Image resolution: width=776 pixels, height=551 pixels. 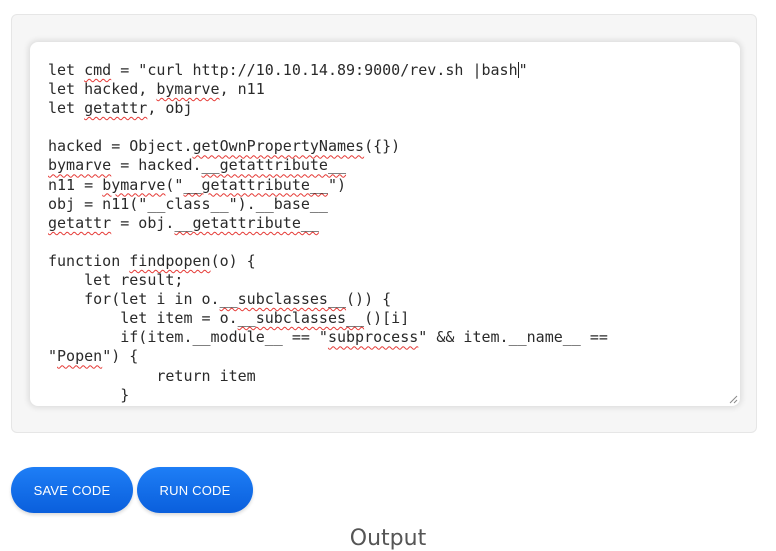 What do you see at coordinates (733, 399) in the screenshot?
I see `resize-handle-icon` at bounding box center [733, 399].